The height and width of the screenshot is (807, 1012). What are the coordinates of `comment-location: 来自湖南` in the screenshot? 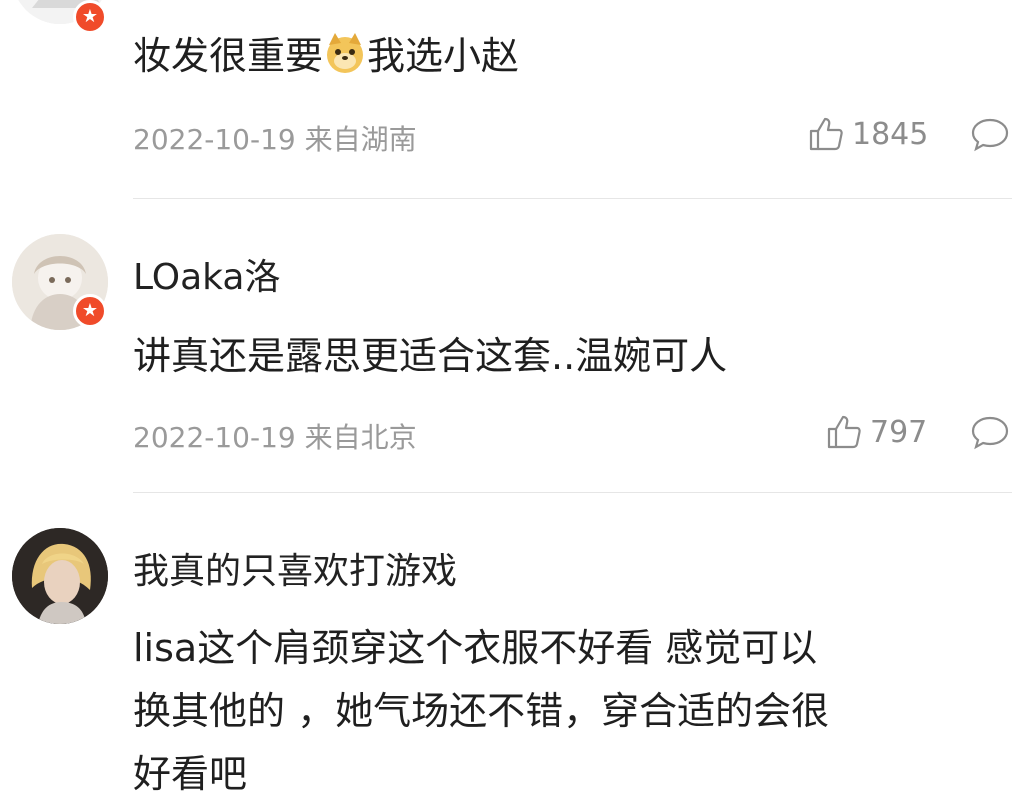 It's located at (360, 139).